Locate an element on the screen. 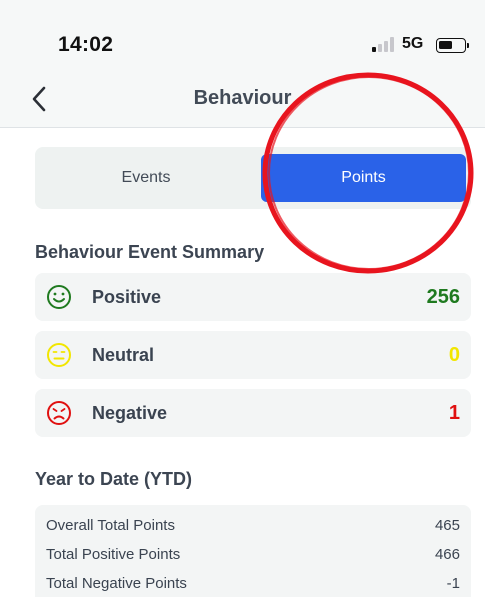 This screenshot has height=597, width=485. negative-count: 1 is located at coordinates (454, 413).